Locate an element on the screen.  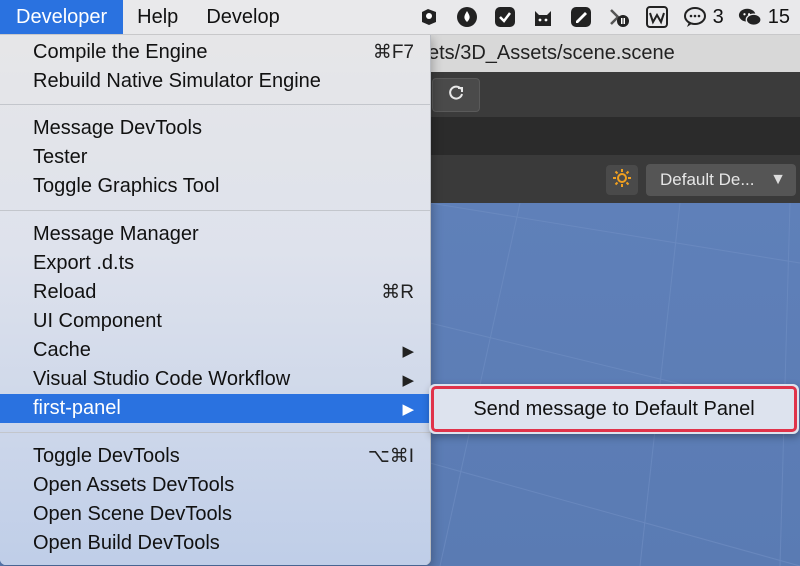
drop-app-icon is located at coordinates (467, 17).